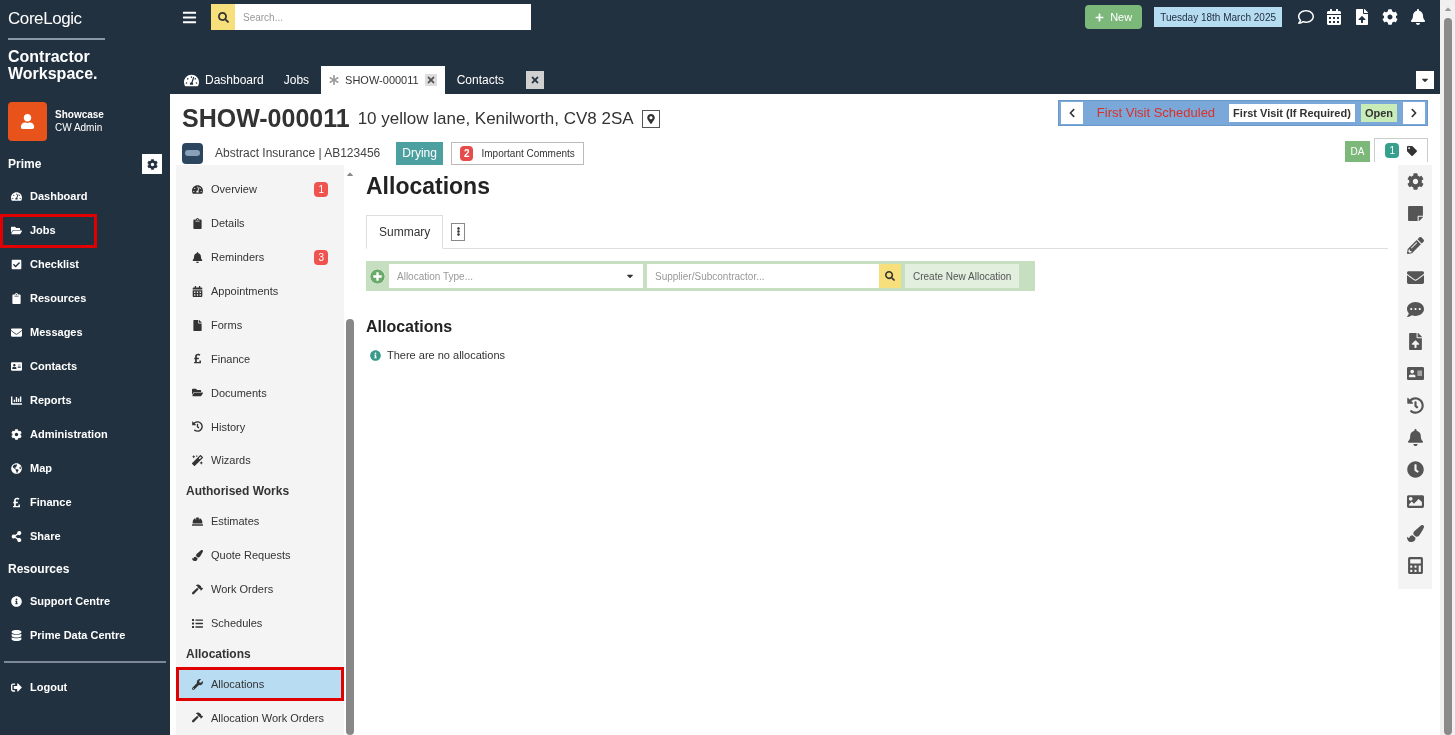 The width and height of the screenshot is (1455, 735). Describe the element at coordinates (260, 325) in the screenshot. I see `nav-item: Forms` at that location.